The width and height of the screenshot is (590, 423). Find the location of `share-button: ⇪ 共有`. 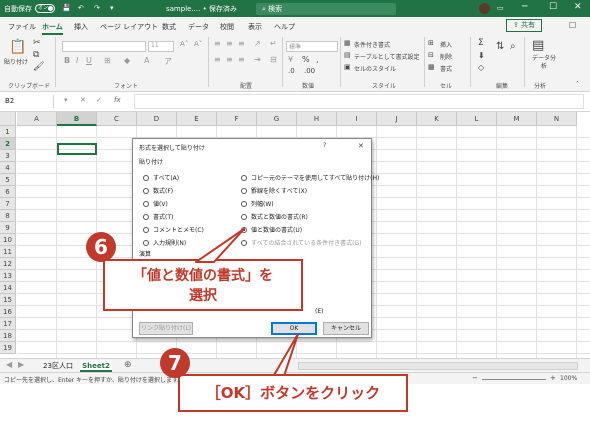

share-button: ⇪ 共有 is located at coordinates (524, 25).